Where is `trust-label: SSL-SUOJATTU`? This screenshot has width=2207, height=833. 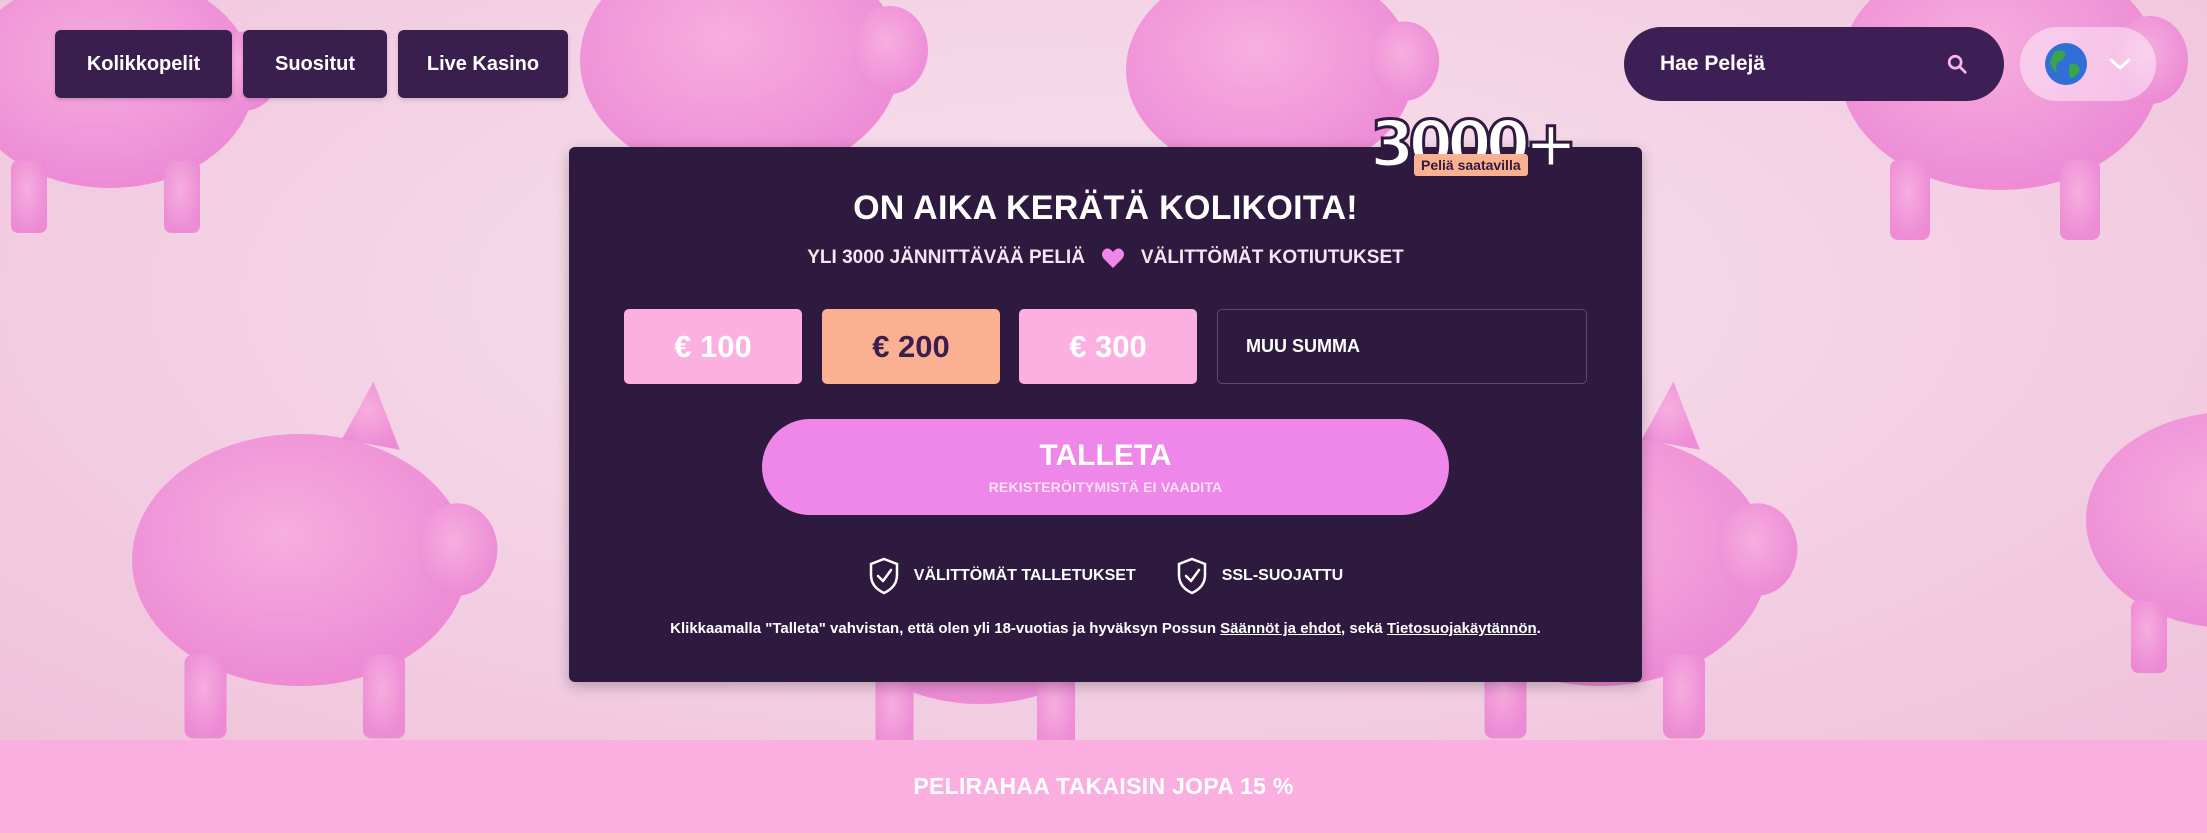 trust-label: SSL-SUOJATTU is located at coordinates (1282, 575).